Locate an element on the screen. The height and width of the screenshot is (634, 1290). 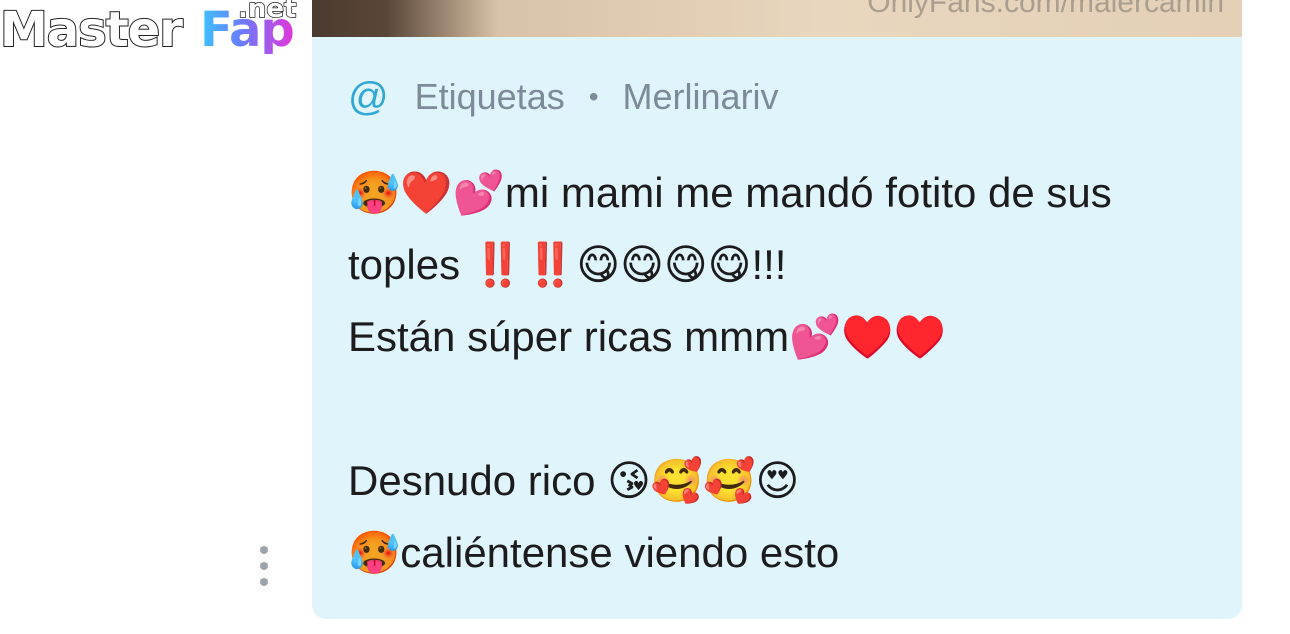
post-meta: @ Etiquetas • Merlinariv is located at coordinates (563, 97).